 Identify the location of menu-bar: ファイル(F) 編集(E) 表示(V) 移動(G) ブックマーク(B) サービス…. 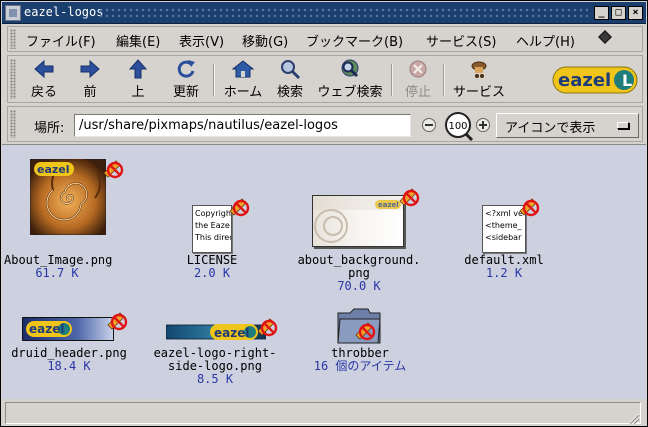
(325, 39).